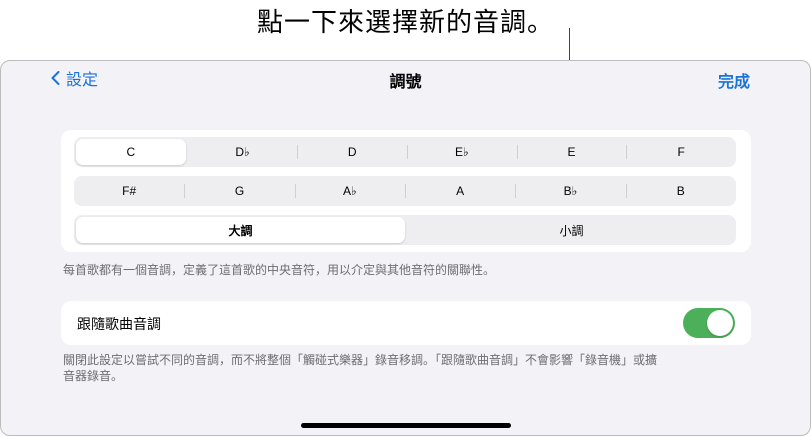  What do you see at coordinates (131, 152) in the screenshot?
I see `key-c-segment: C` at bounding box center [131, 152].